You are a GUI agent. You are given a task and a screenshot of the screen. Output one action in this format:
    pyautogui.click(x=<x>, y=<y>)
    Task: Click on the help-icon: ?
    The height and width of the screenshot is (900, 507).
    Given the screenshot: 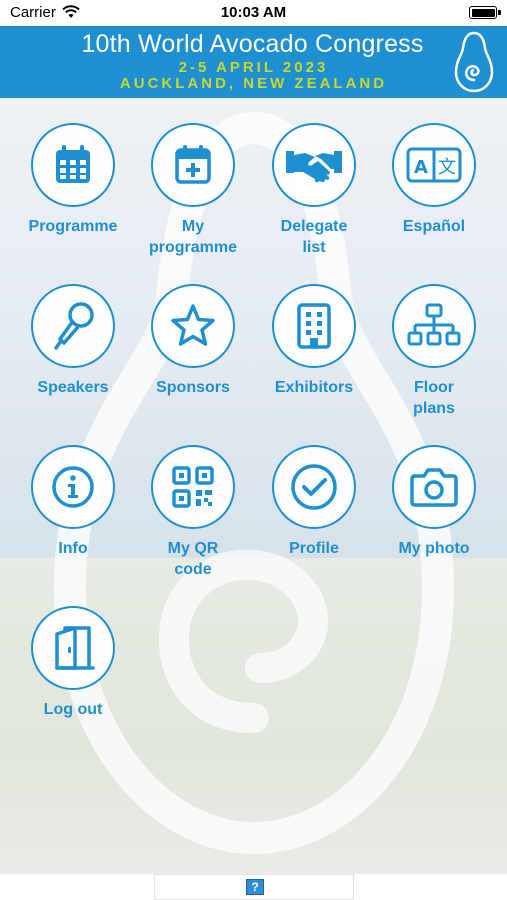 What is the action you would take?
    pyautogui.click(x=255, y=887)
    